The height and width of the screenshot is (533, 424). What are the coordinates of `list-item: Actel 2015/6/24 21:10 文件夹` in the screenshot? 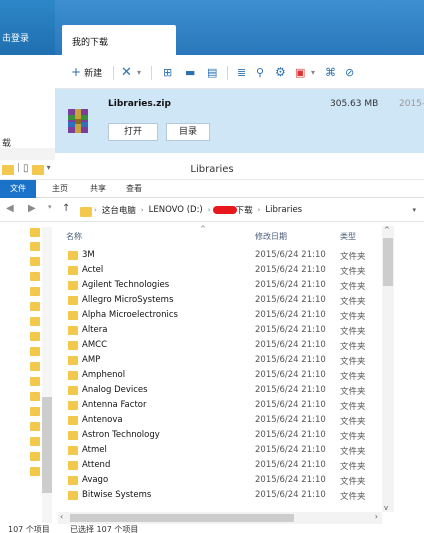 It's located at (222, 270).